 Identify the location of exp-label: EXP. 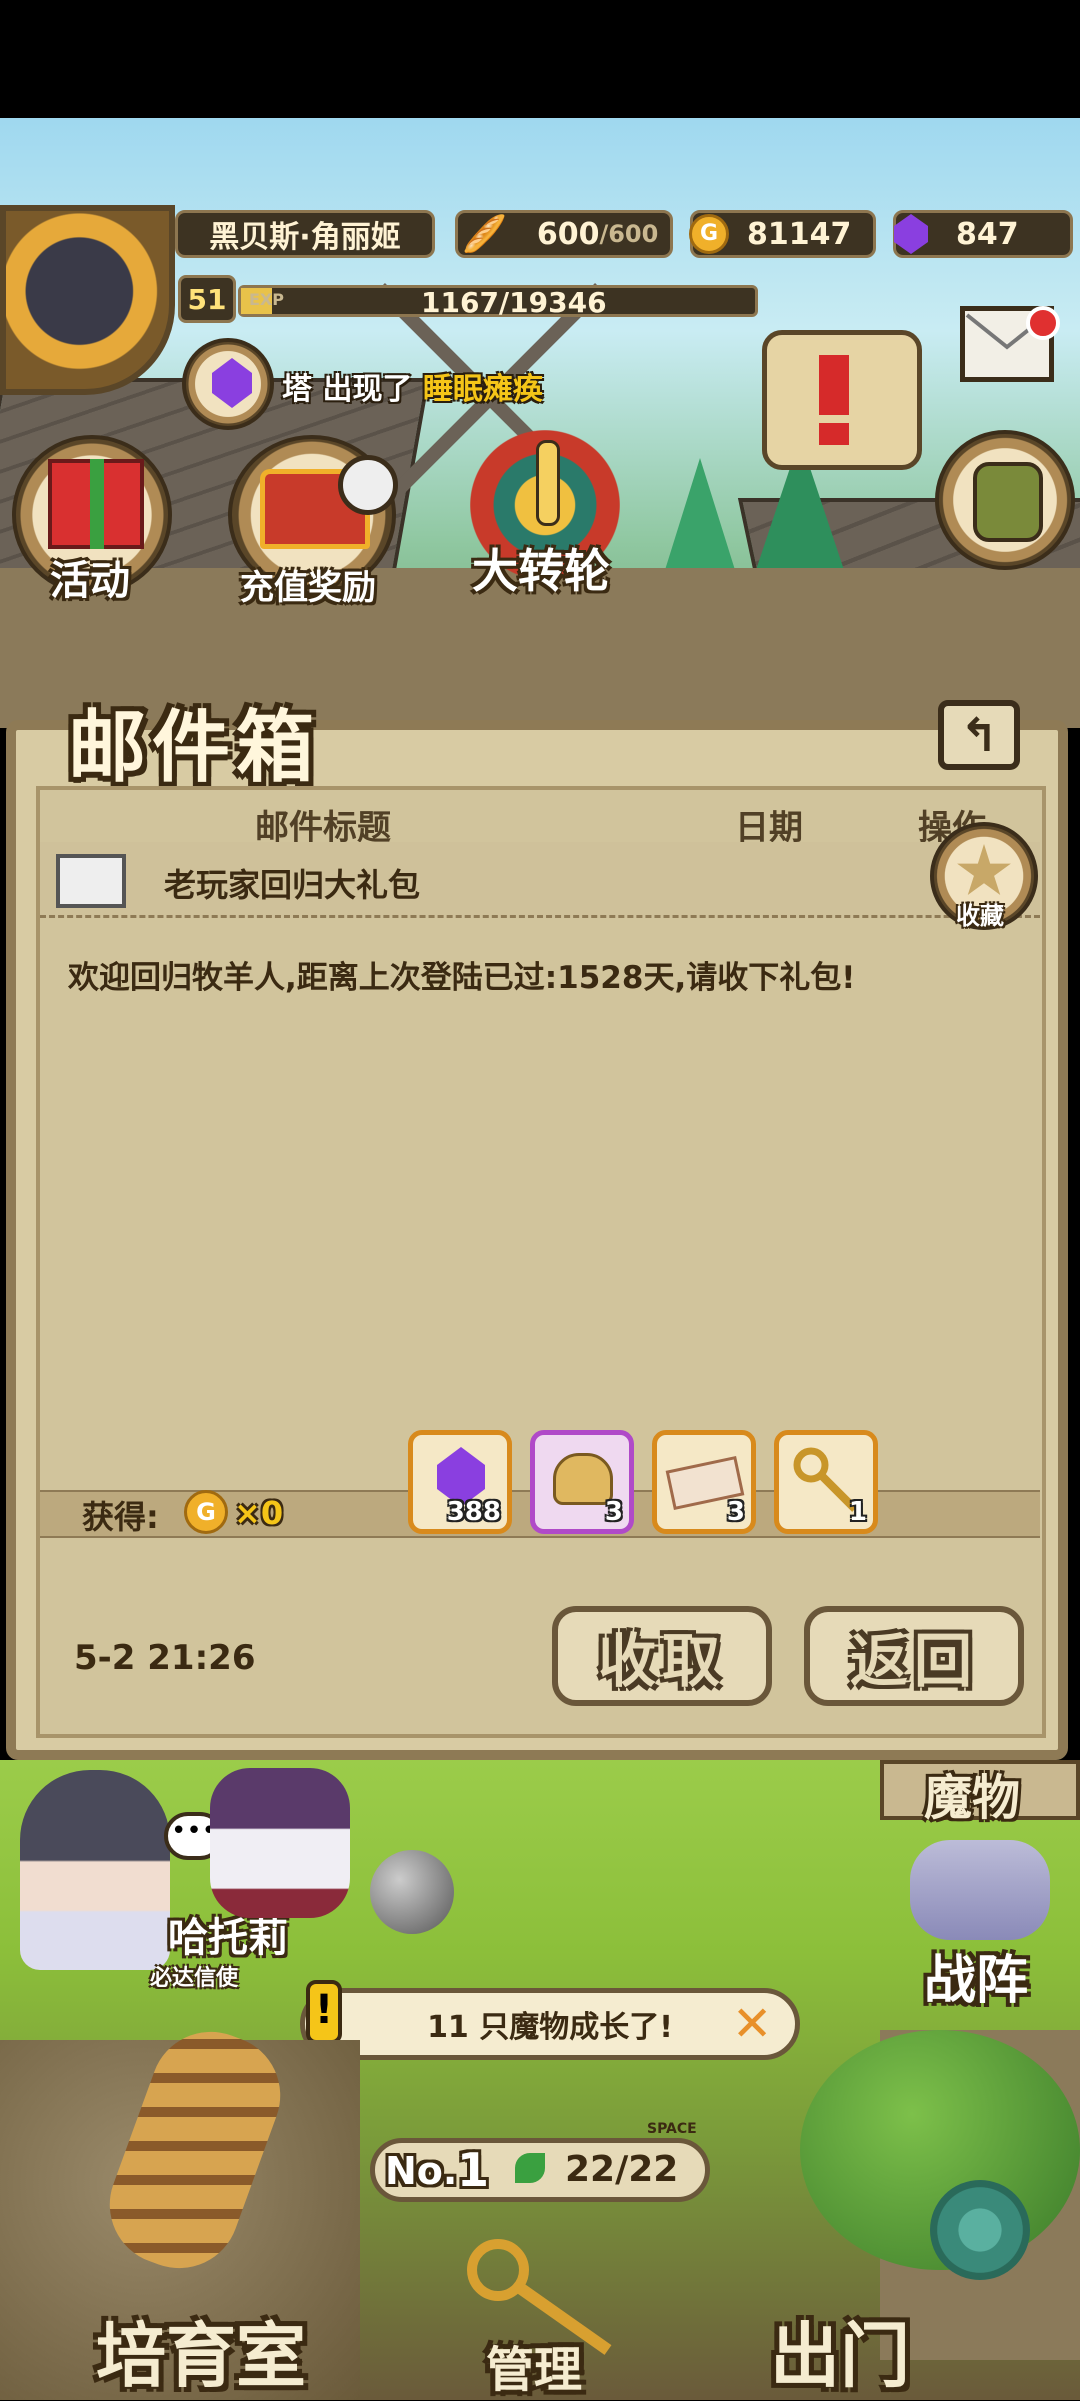
(266, 299).